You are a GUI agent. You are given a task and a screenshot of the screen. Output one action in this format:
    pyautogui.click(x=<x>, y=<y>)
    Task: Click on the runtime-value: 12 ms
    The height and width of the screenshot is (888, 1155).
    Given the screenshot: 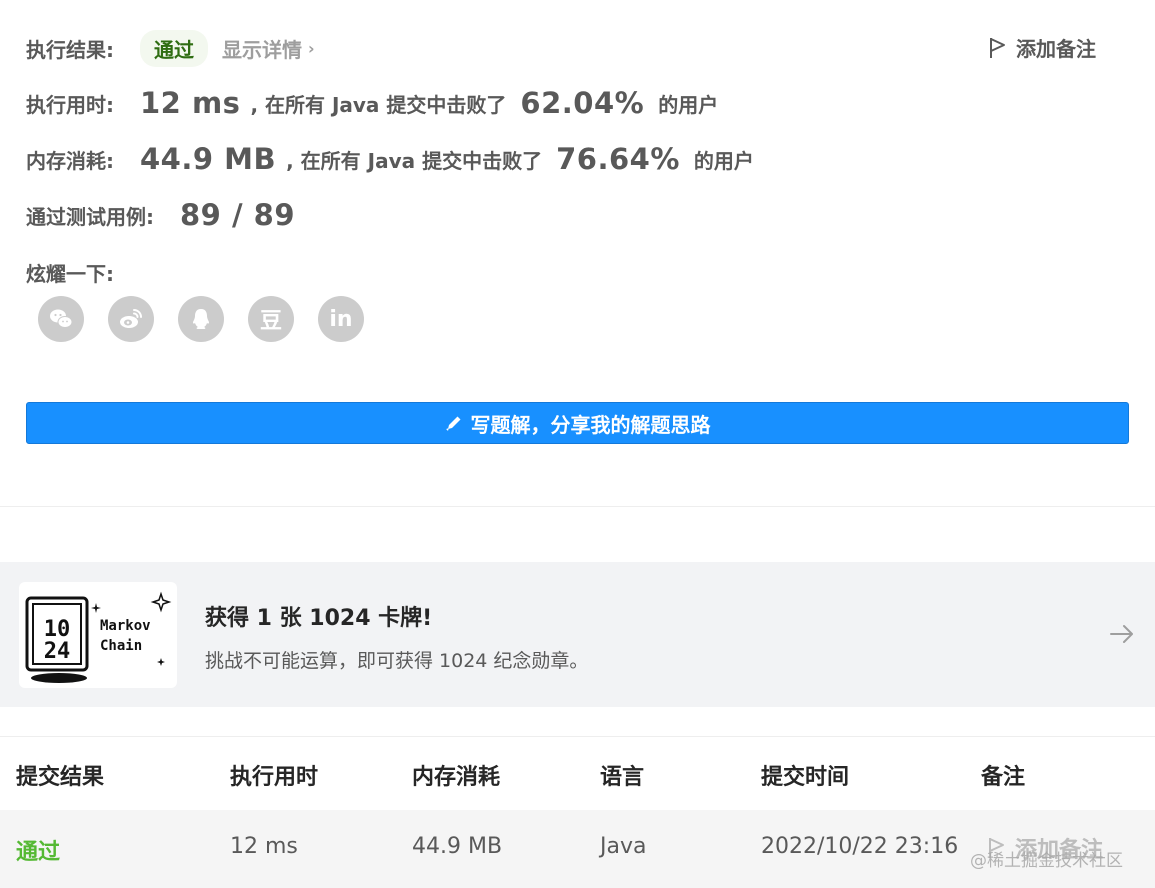 What is the action you would take?
    pyautogui.click(x=190, y=103)
    